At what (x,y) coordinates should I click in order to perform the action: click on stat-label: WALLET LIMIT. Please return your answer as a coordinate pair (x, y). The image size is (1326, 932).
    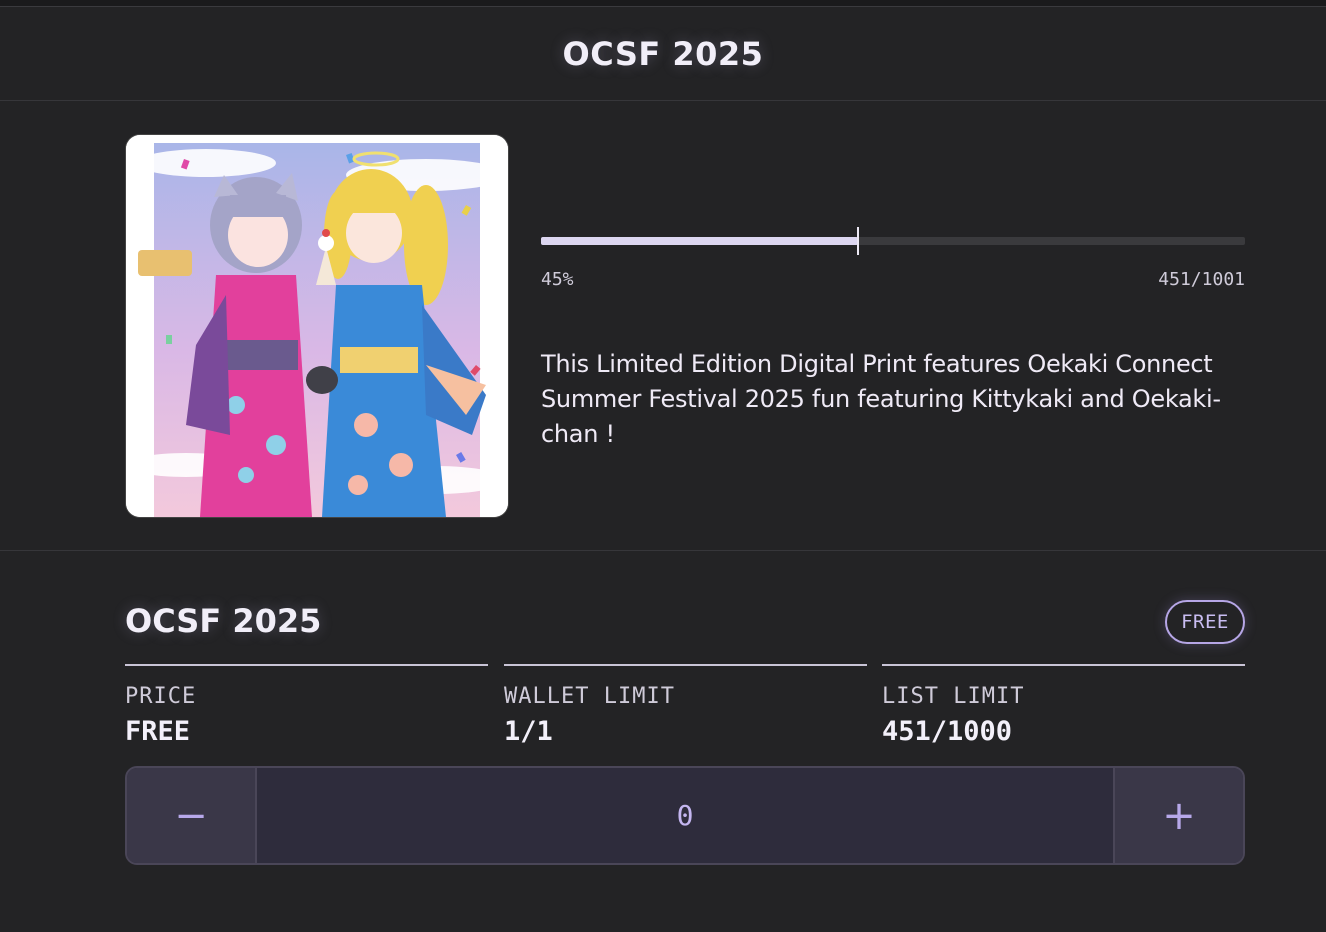
    Looking at the image, I should click on (589, 696).